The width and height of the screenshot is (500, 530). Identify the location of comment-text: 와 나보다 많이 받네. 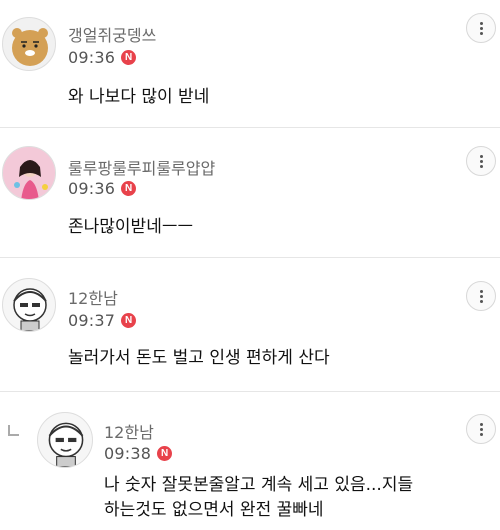
(139, 97).